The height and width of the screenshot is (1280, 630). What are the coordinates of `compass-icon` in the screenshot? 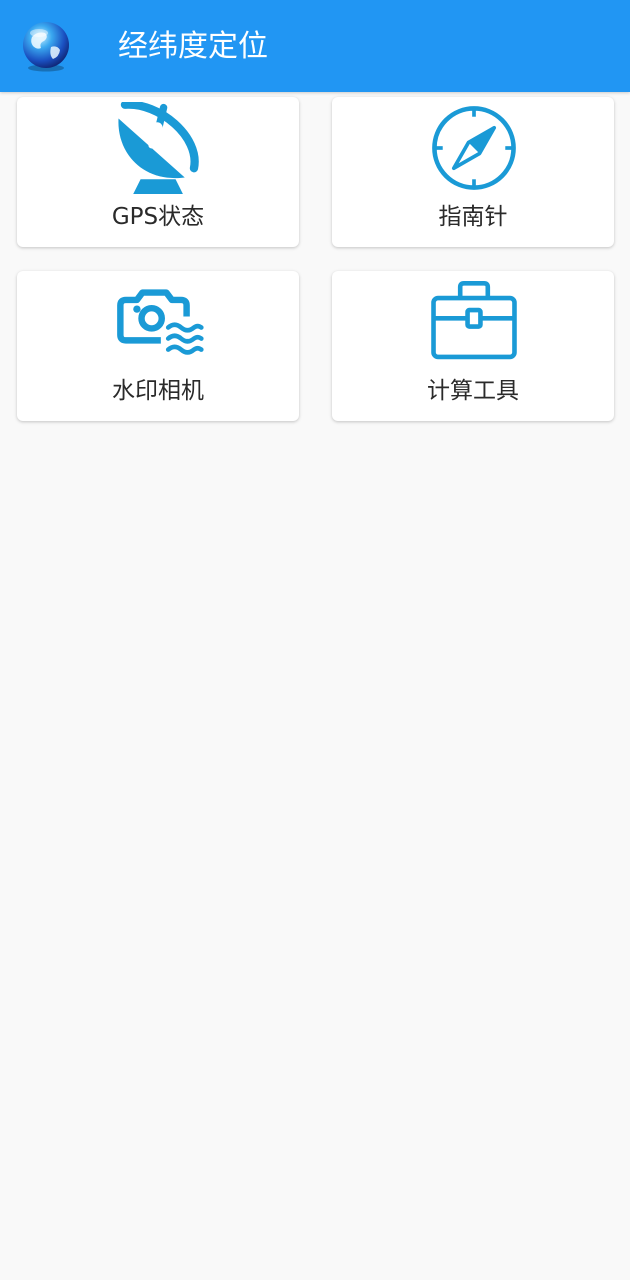 It's located at (474, 148).